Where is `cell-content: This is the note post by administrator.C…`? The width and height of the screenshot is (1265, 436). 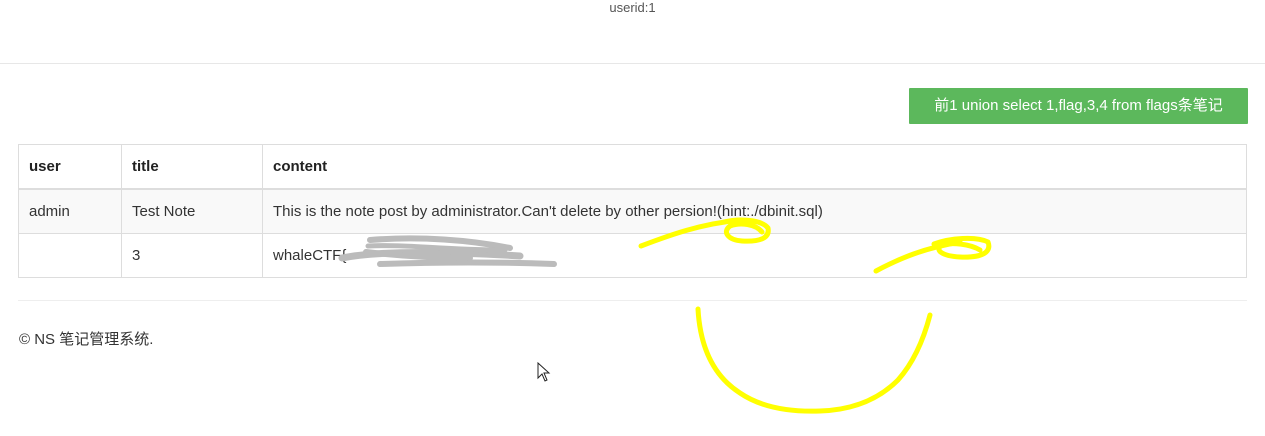
cell-content: This is the note post by administrator.C… is located at coordinates (754, 211).